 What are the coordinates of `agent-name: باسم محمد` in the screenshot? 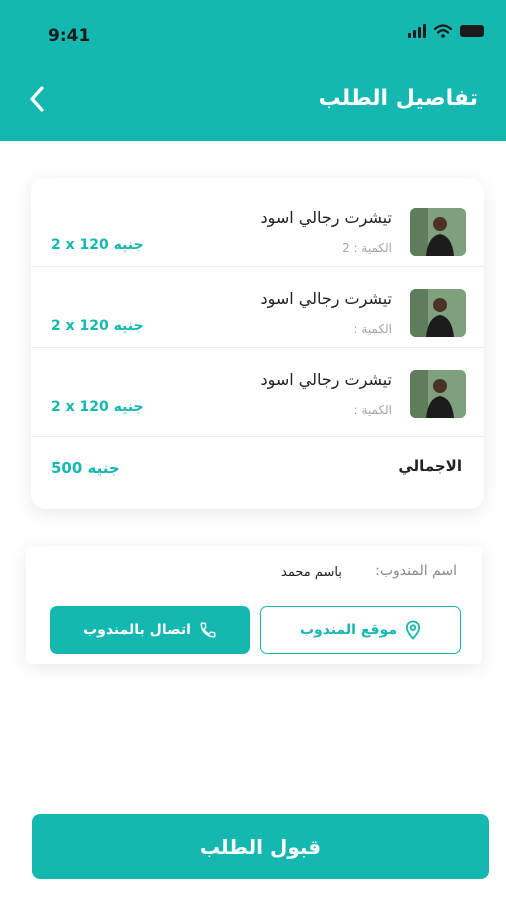 It's located at (311, 572).